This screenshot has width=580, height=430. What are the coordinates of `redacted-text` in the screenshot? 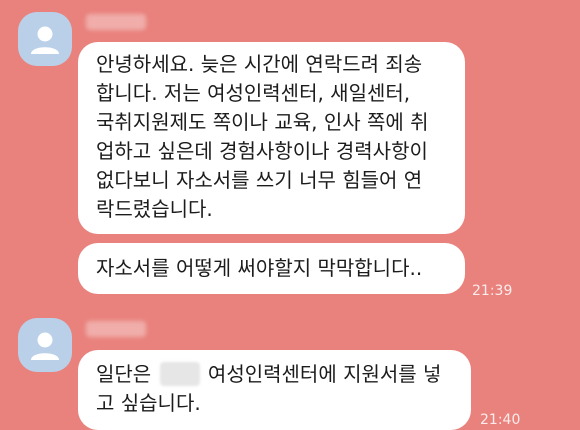 It's located at (179, 374).